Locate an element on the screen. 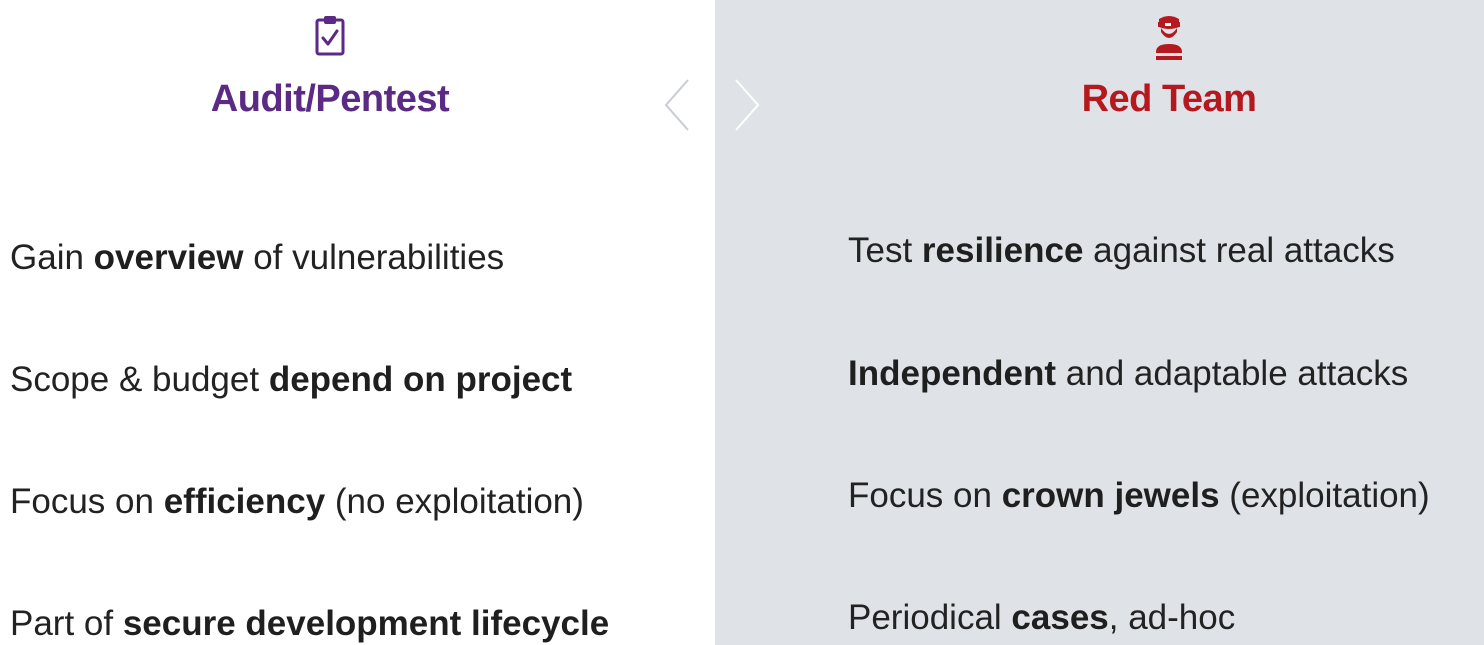  item-emphasis: Independent is located at coordinates (952, 373).